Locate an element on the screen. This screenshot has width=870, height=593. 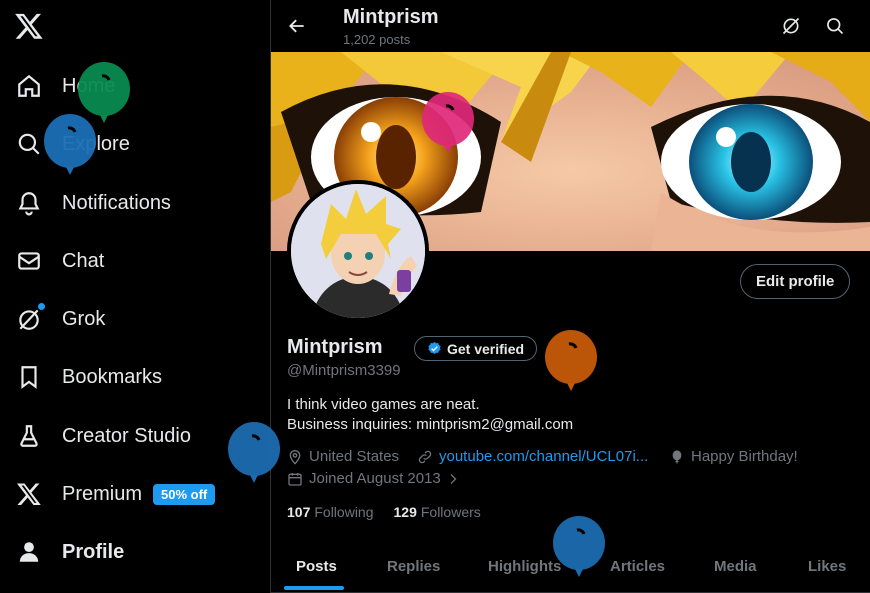
location: United States is located at coordinates (343, 456).